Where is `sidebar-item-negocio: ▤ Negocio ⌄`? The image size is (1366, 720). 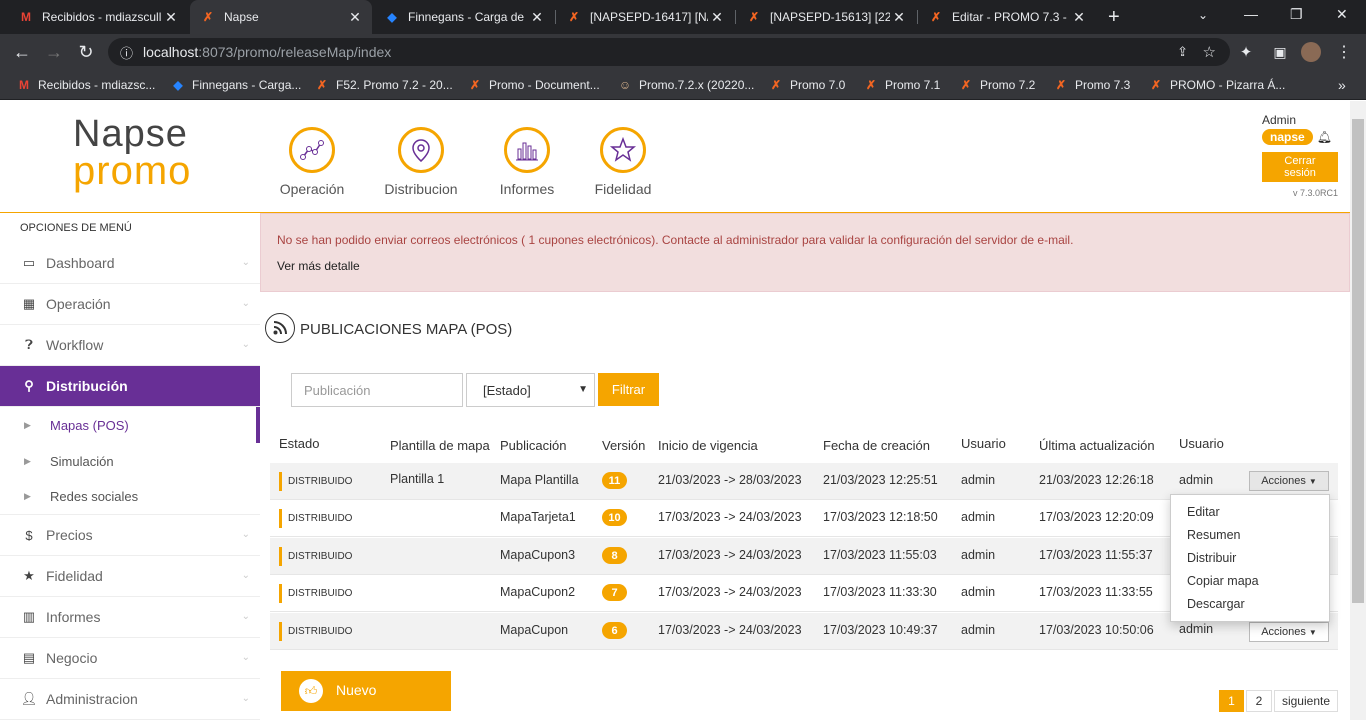 sidebar-item-negocio: ▤ Negocio ⌄ is located at coordinates (130, 658).